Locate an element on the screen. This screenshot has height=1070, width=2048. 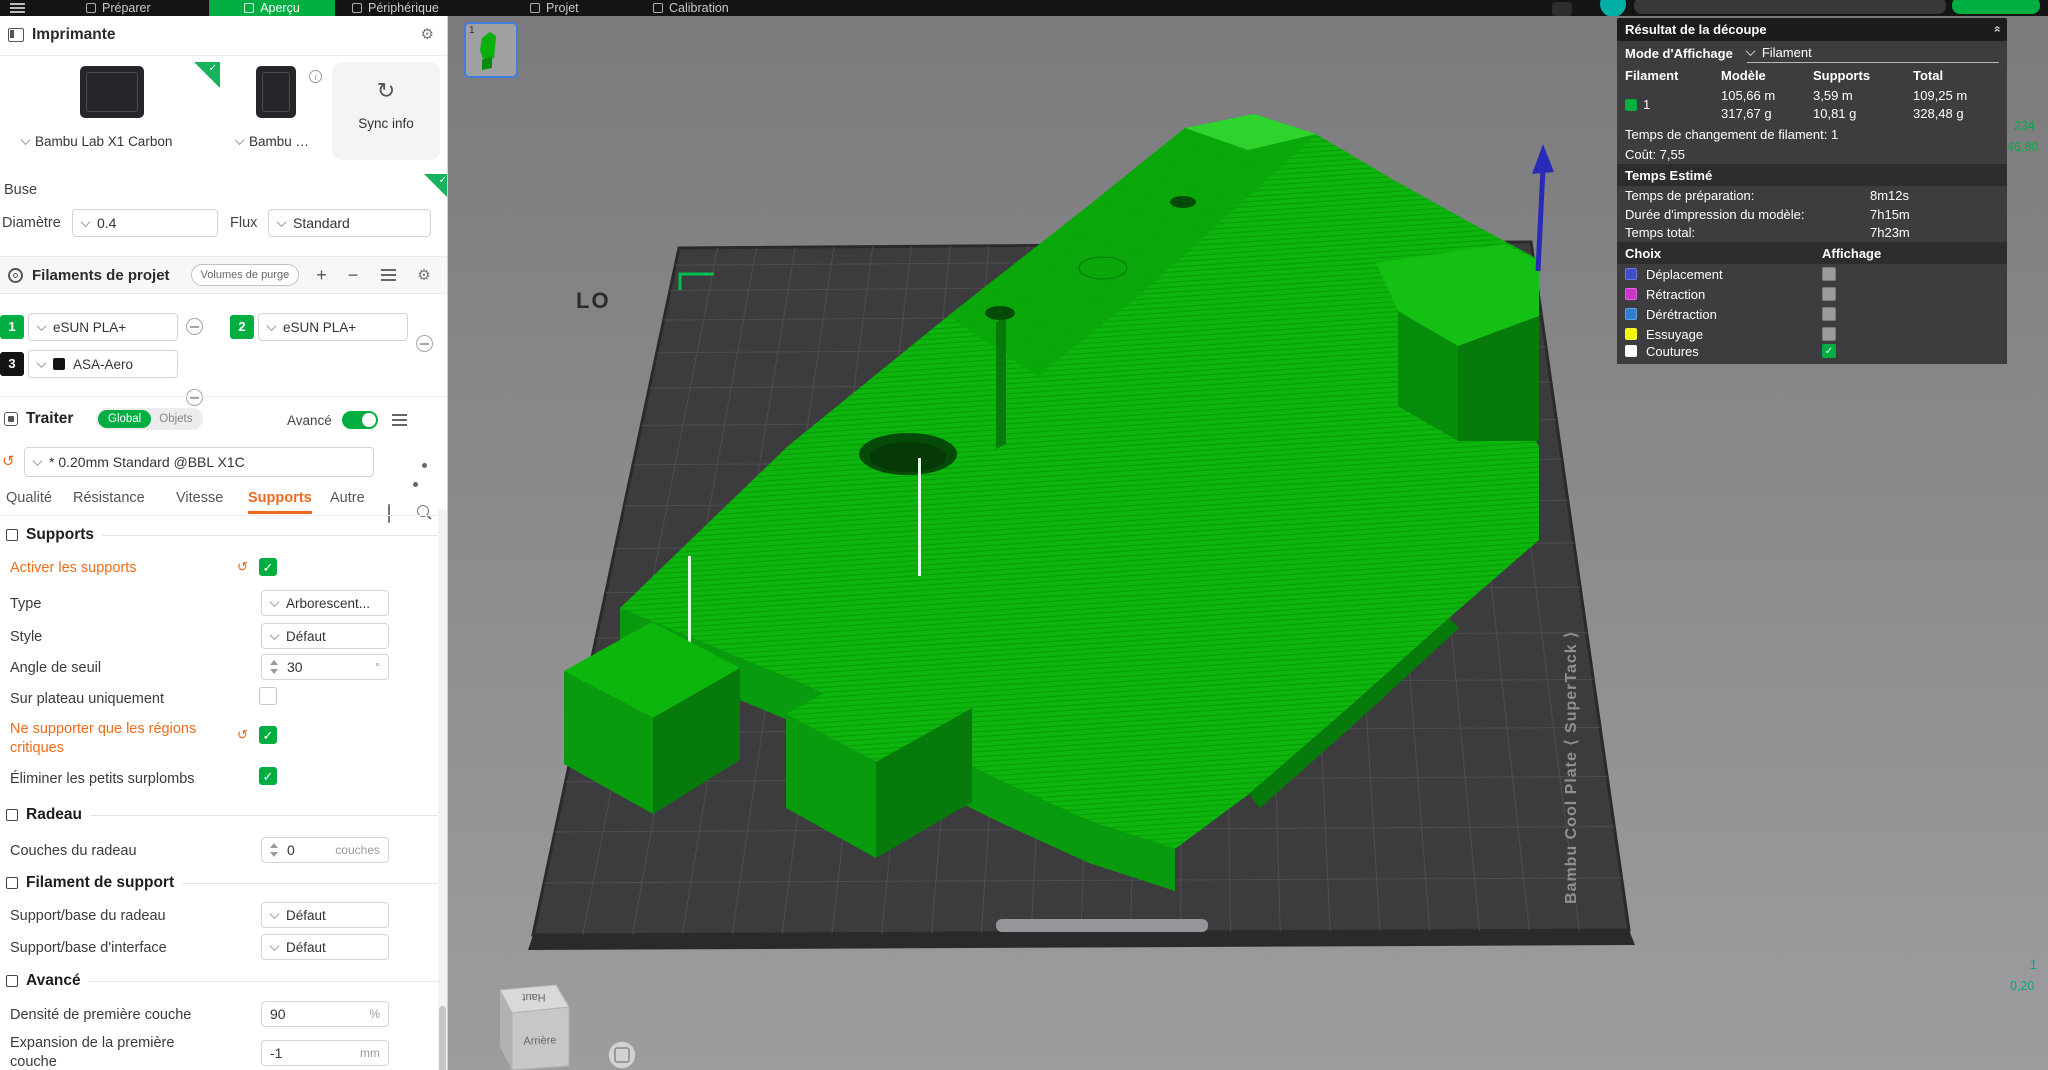
seams-checkbox is located at coordinates (1829, 351).